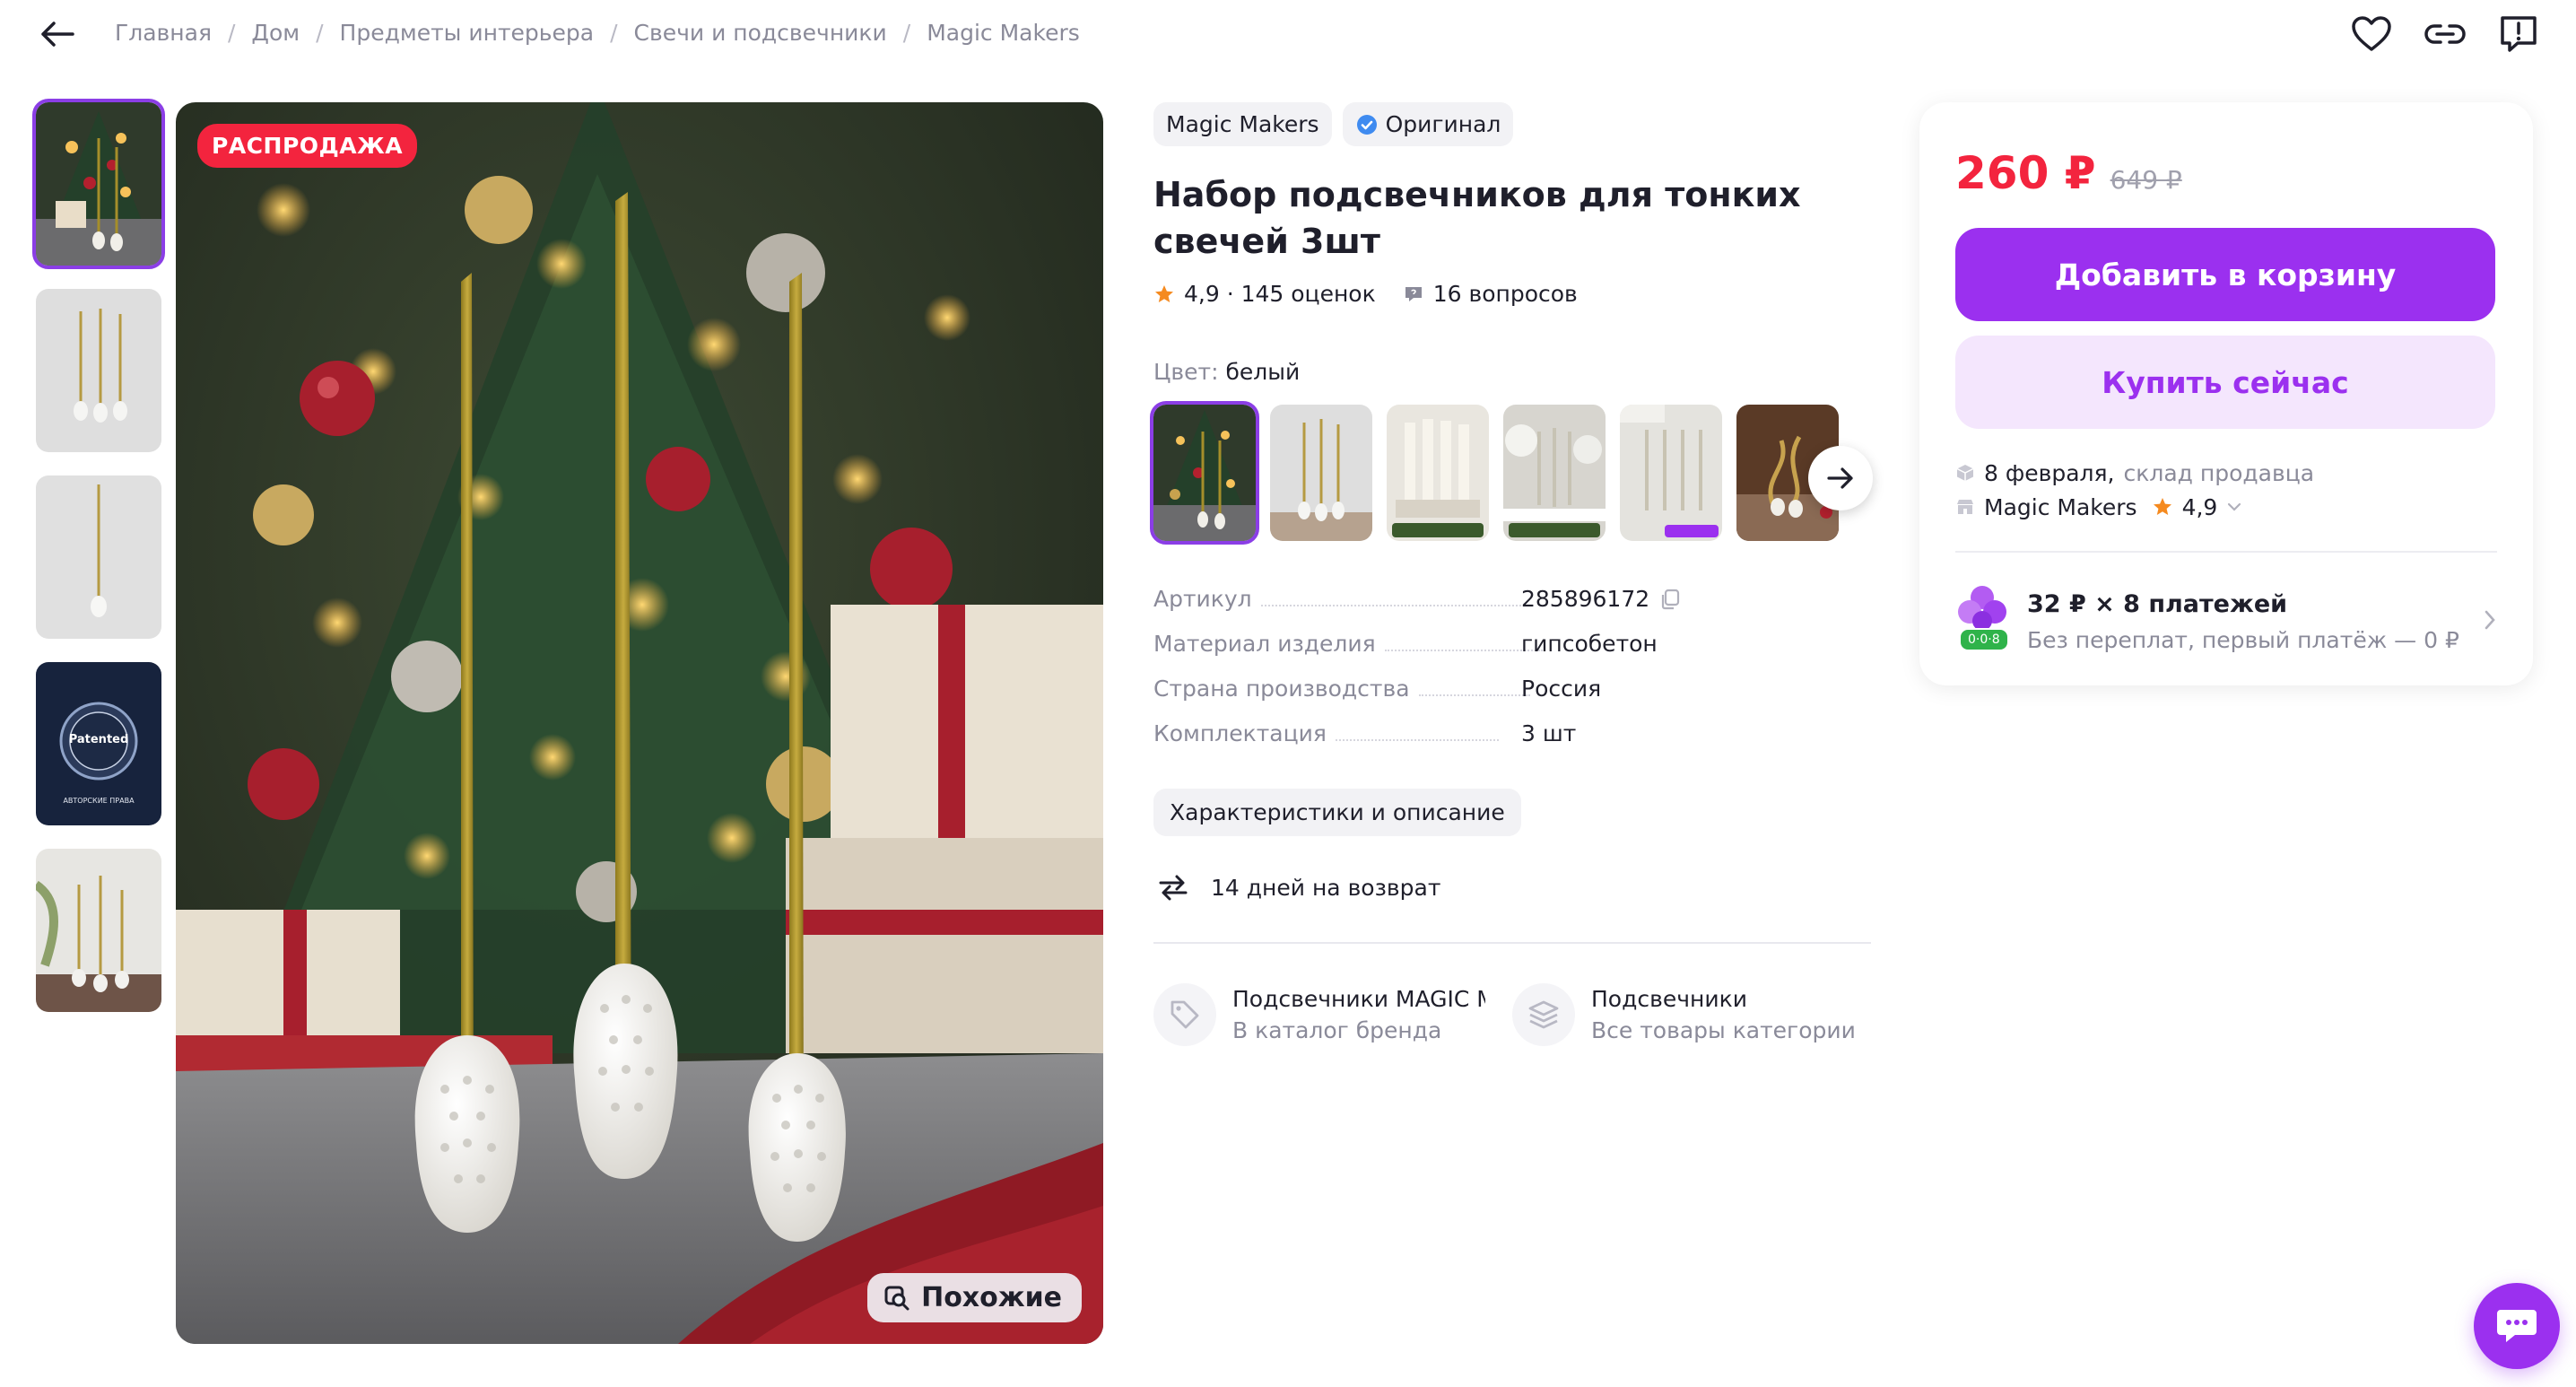  I want to click on brand-chip-label: Magic Makers, so click(1242, 124).